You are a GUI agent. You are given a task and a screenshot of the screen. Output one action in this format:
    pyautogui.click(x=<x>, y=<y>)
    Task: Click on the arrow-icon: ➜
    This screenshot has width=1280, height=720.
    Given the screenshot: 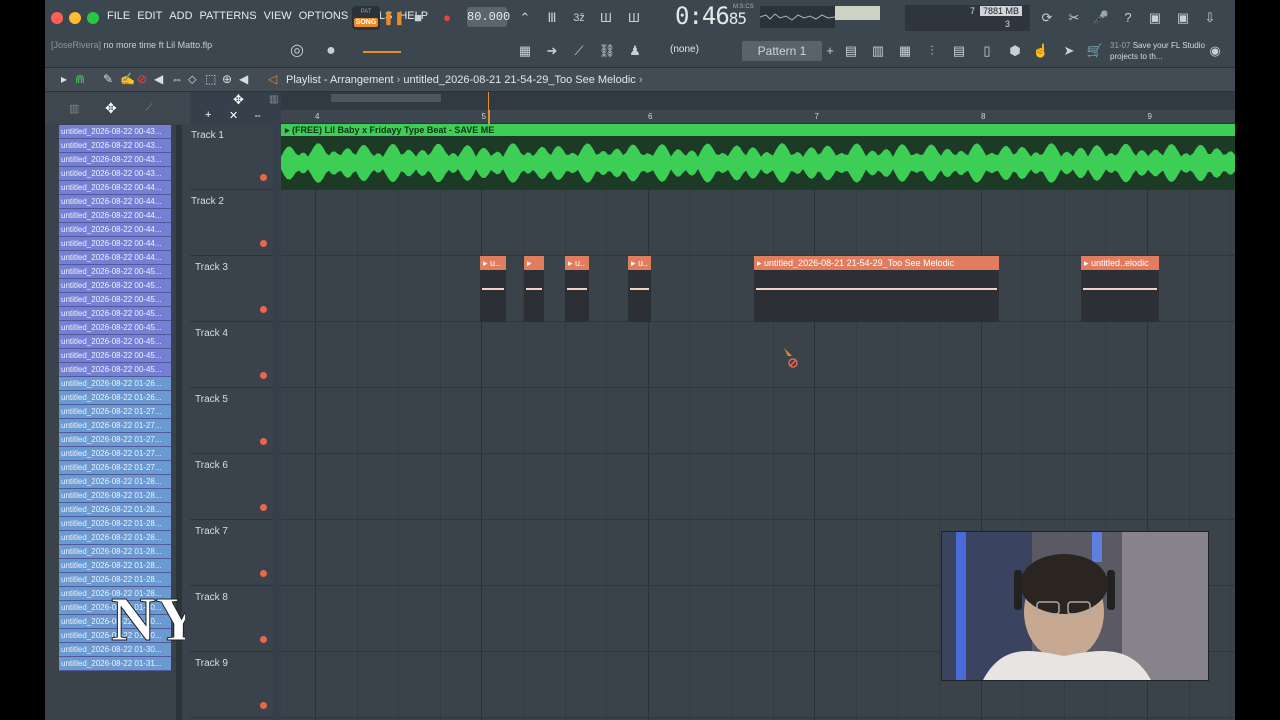 What is the action you would take?
    pyautogui.click(x=552, y=51)
    